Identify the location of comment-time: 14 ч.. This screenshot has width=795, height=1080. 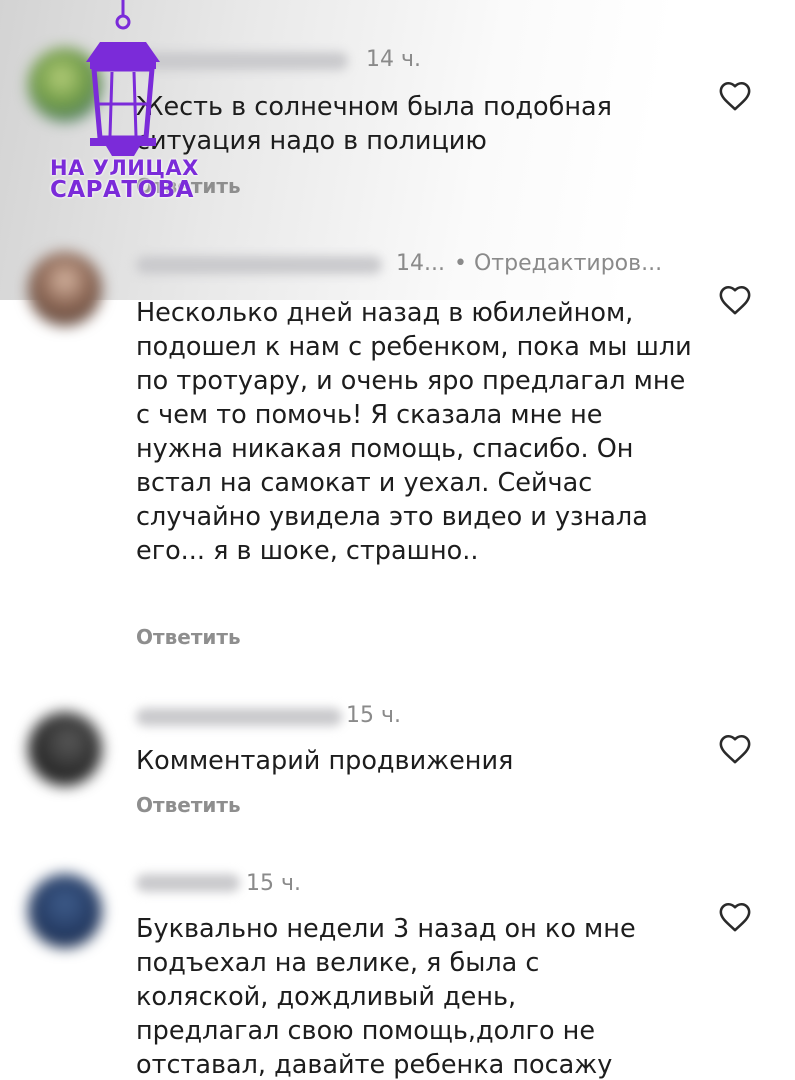
(393, 59).